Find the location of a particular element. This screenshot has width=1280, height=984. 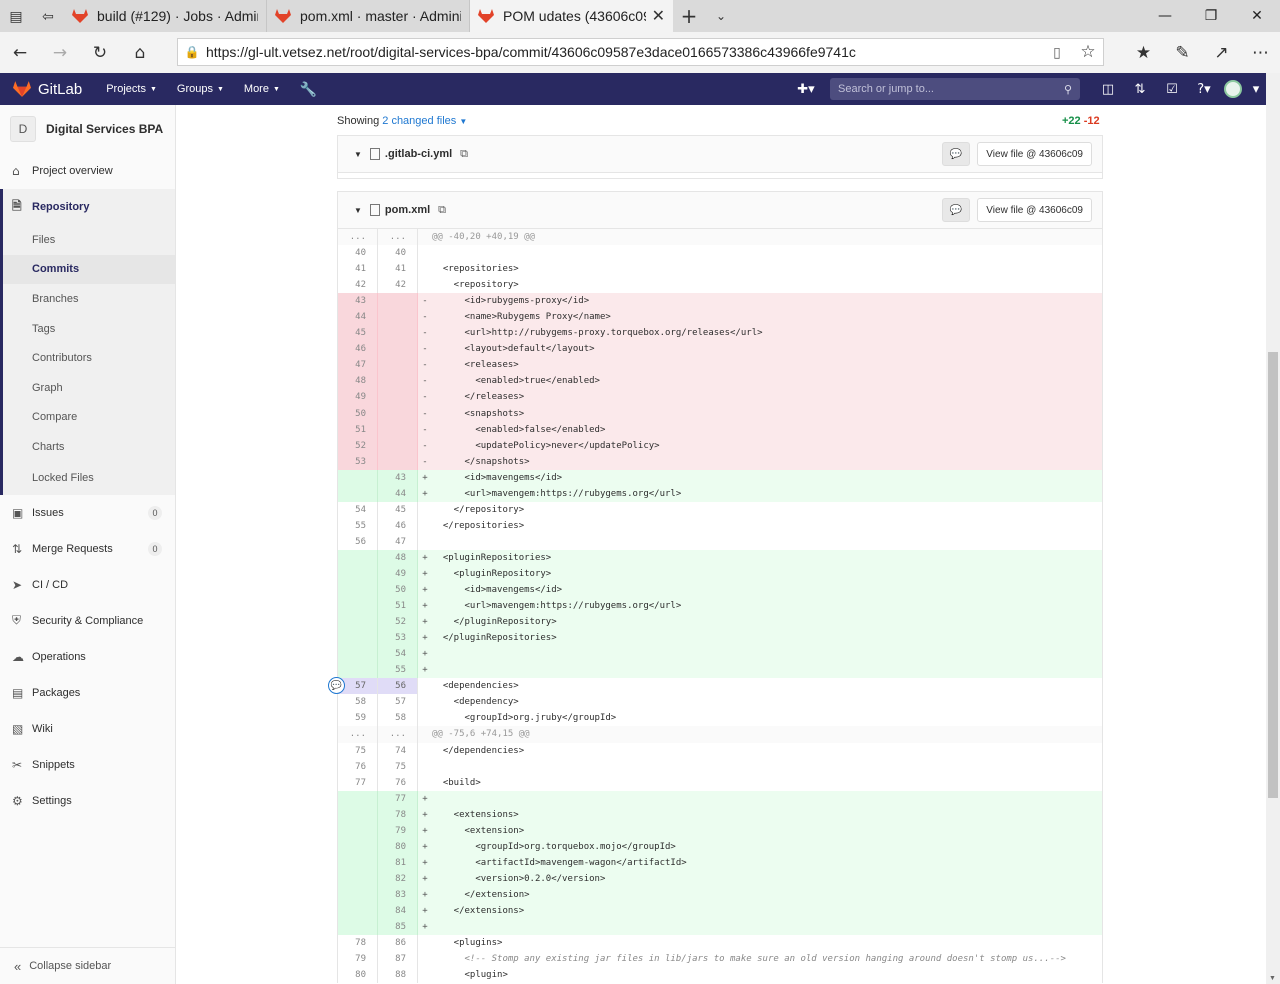

new-line-number: 77 is located at coordinates (398, 798).